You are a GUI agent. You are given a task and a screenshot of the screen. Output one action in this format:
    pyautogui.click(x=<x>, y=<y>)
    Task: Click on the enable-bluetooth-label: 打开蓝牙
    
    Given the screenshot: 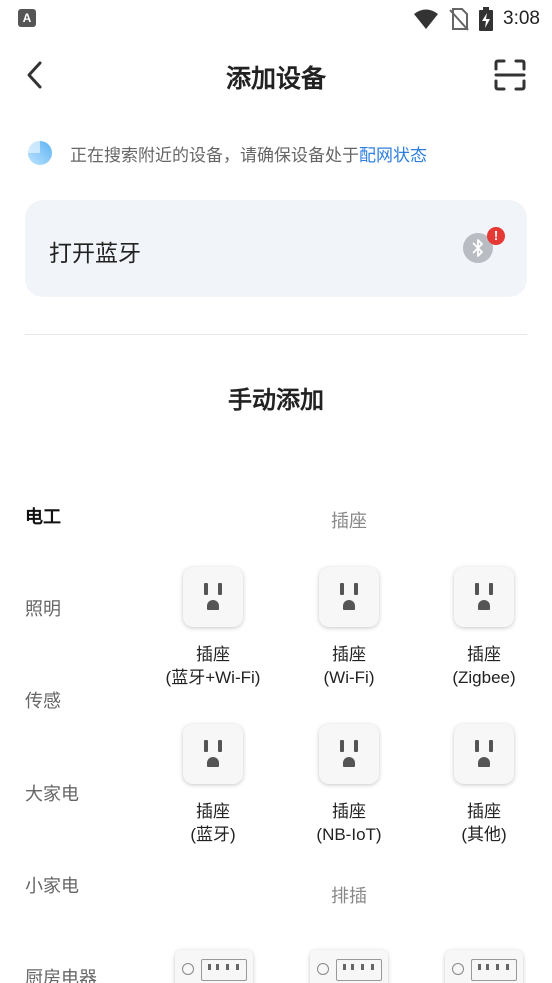 What is the action you would take?
    pyautogui.click(x=95, y=253)
    